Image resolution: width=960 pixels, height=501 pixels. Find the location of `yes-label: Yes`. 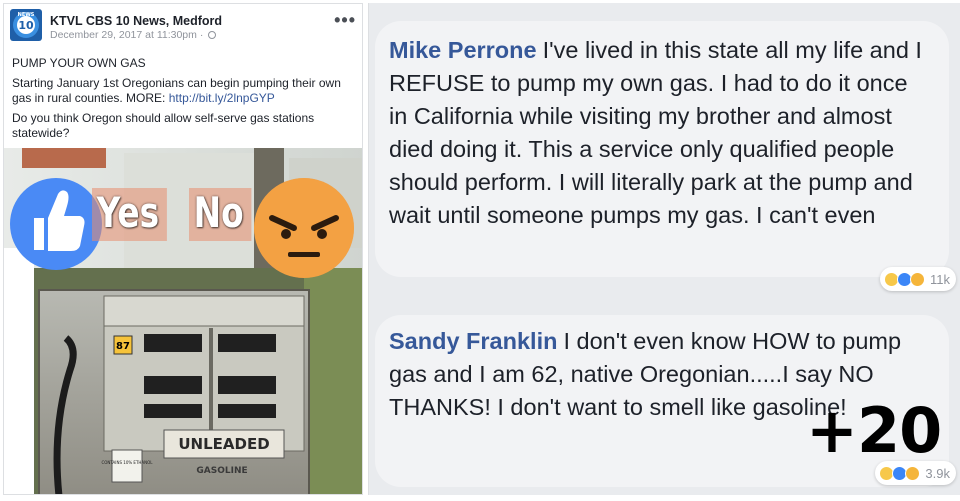

yes-label: Yes is located at coordinates (129, 214).